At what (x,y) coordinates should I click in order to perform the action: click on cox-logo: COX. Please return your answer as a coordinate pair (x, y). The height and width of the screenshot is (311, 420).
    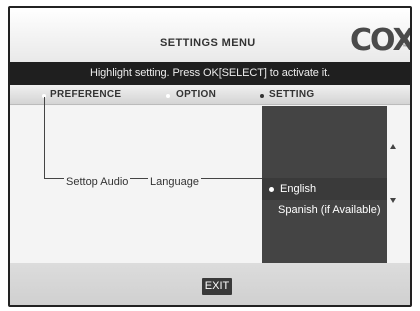
    Looking at the image, I should click on (381, 40).